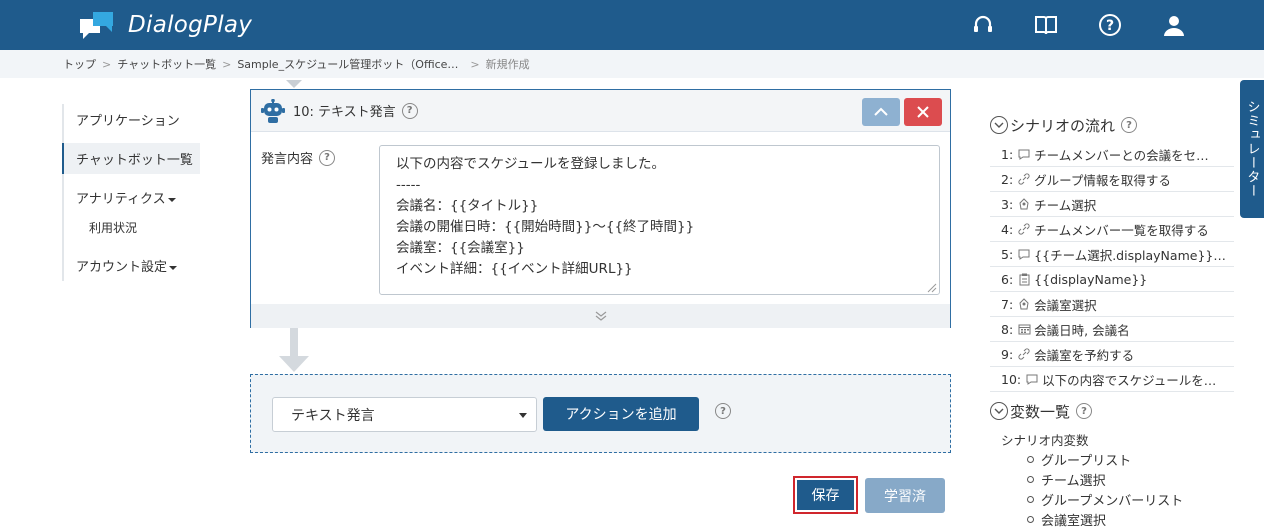 This screenshot has height=530, width=1264. What do you see at coordinates (1112, 204) in the screenshot?
I see `flow-item: 3: チーム選択` at bounding box center [1112, 204].